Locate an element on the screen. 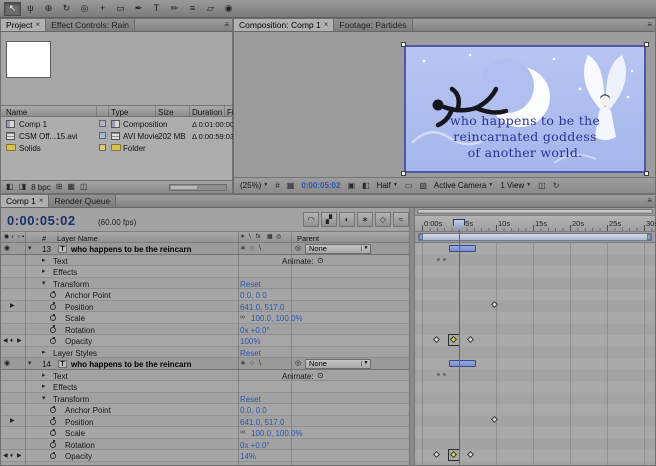 This screenshot has height=466, width=656. tab-render-queue: Render Queue is located at coordinates (83, 201).